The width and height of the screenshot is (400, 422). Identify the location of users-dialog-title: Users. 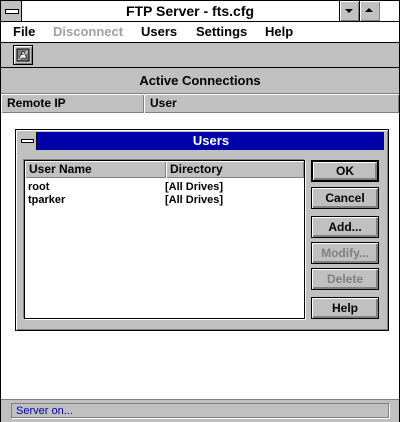
(211, 140).